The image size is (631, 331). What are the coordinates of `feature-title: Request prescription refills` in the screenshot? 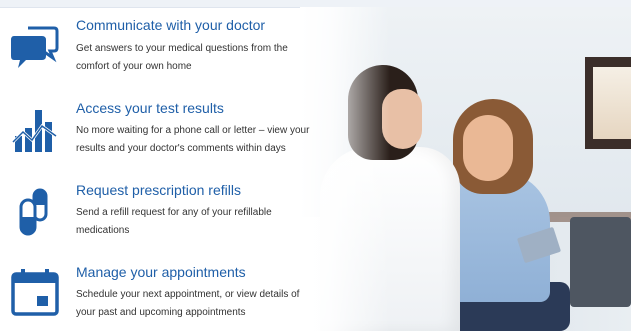 It's located at (158, 190).